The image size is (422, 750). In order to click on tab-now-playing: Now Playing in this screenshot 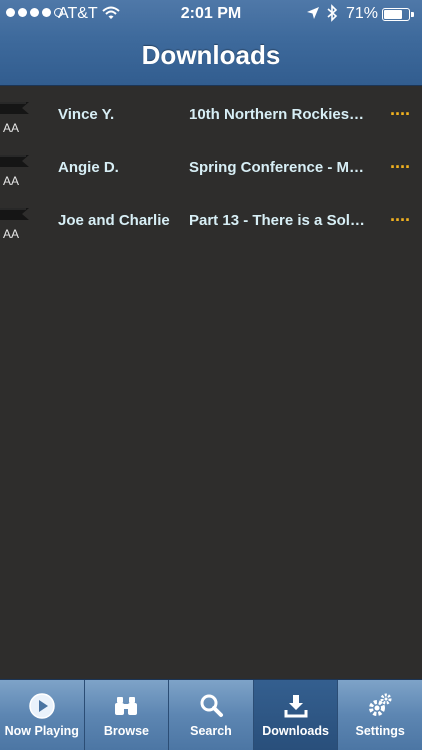, I will do `click(42, 715)`.